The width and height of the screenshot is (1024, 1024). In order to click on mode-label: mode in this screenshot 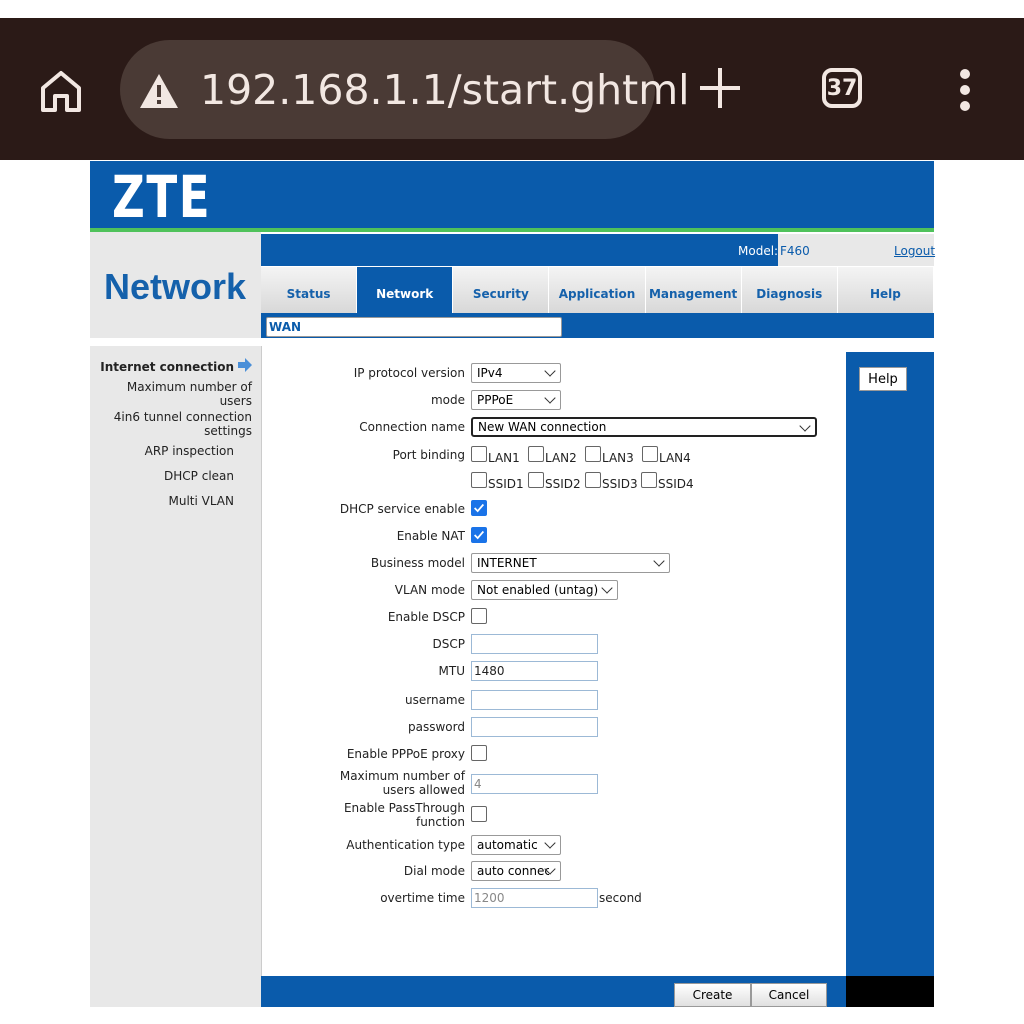, I will do `click(447, 400)`.